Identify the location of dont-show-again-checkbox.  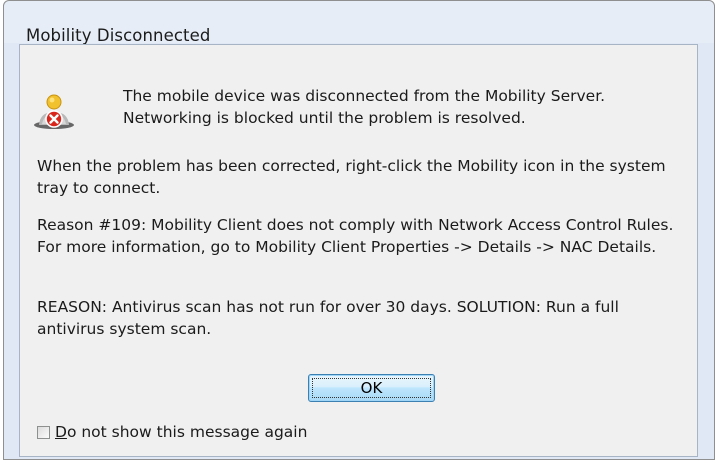
(43, 432).